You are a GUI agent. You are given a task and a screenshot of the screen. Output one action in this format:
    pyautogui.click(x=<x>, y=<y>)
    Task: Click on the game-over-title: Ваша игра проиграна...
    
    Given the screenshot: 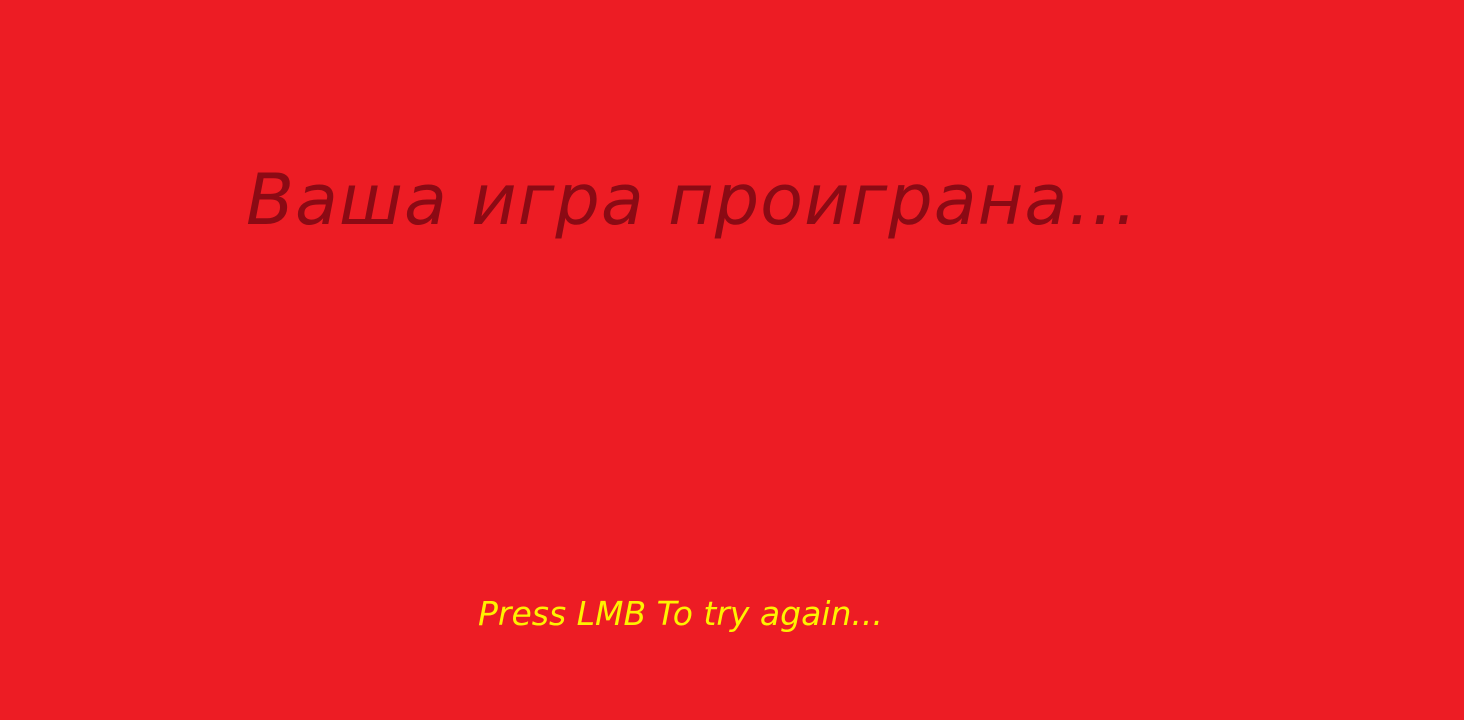 What is the action you would take?
    pyautogui.click(x=692, y=200)
    